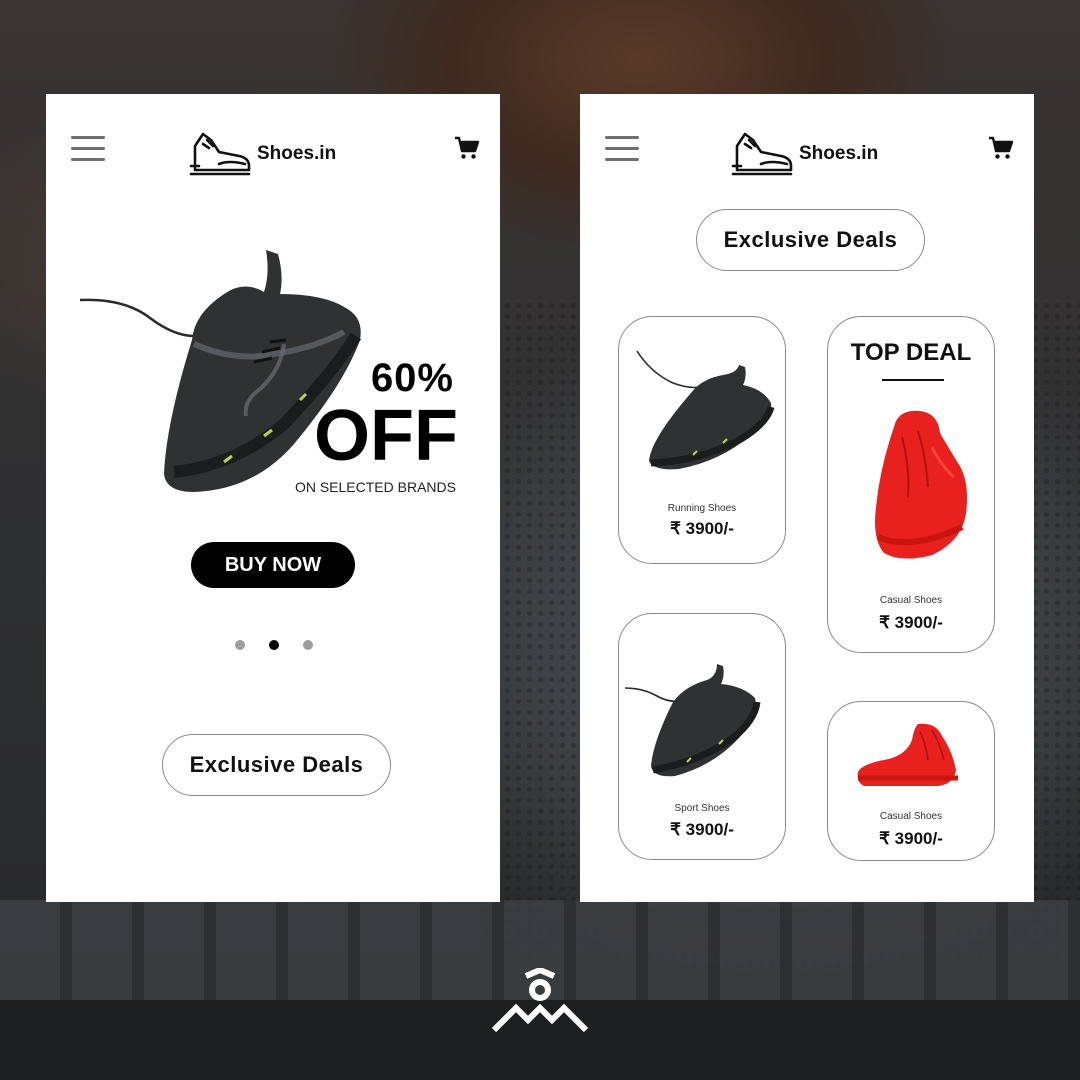 Image resolution: width=1080 pixels, height=1080 pixels. I want to click on product-name: Running Shoes, so click(702, 508).